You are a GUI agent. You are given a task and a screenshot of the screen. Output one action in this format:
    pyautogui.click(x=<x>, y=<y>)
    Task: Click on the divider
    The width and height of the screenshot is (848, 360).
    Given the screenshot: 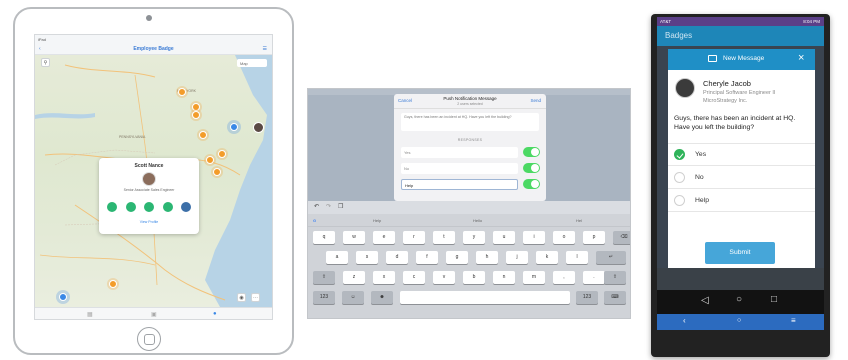 What is the action you would take?
    pyautogui.click(x=741, y=211)
    